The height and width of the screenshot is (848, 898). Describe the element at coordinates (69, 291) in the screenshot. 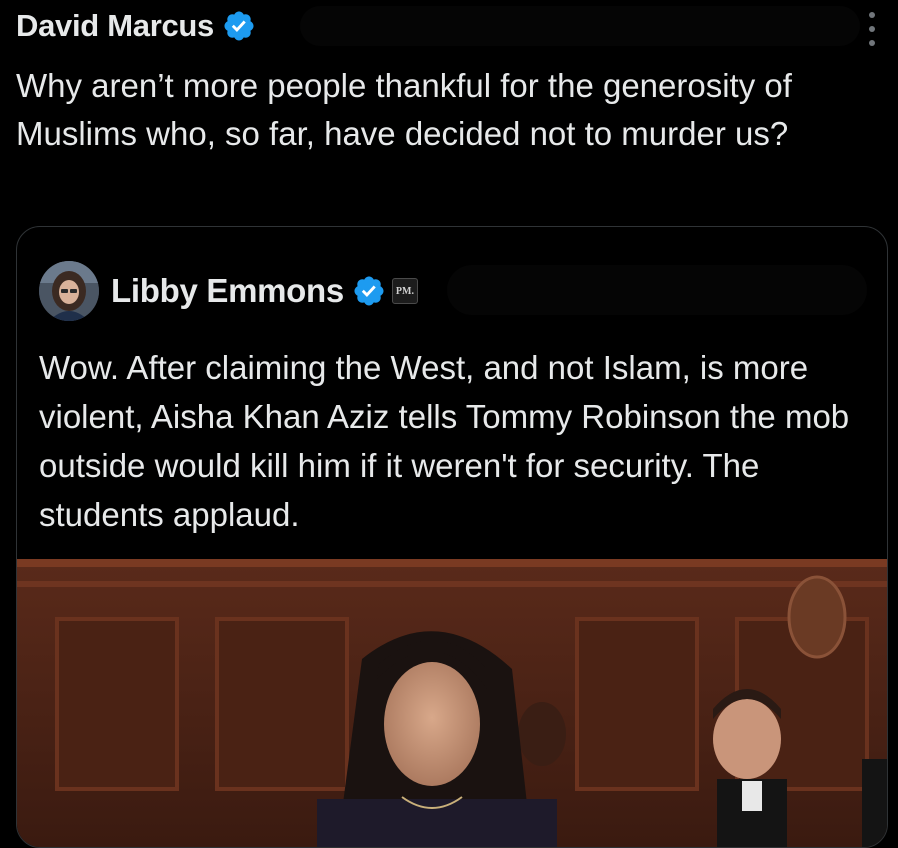

I see `avatar` at that location.